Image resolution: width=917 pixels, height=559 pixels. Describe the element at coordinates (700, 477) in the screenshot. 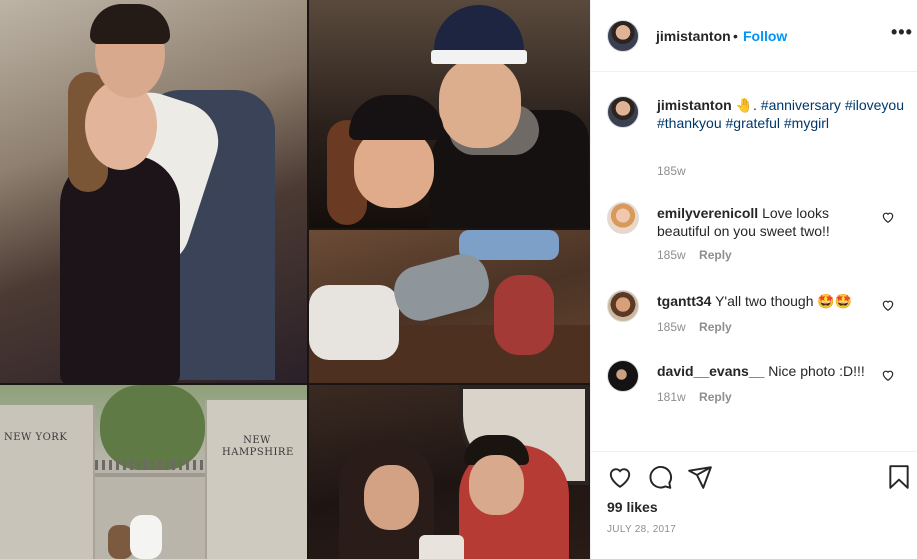

I see `paper-plane-icon` at that location.